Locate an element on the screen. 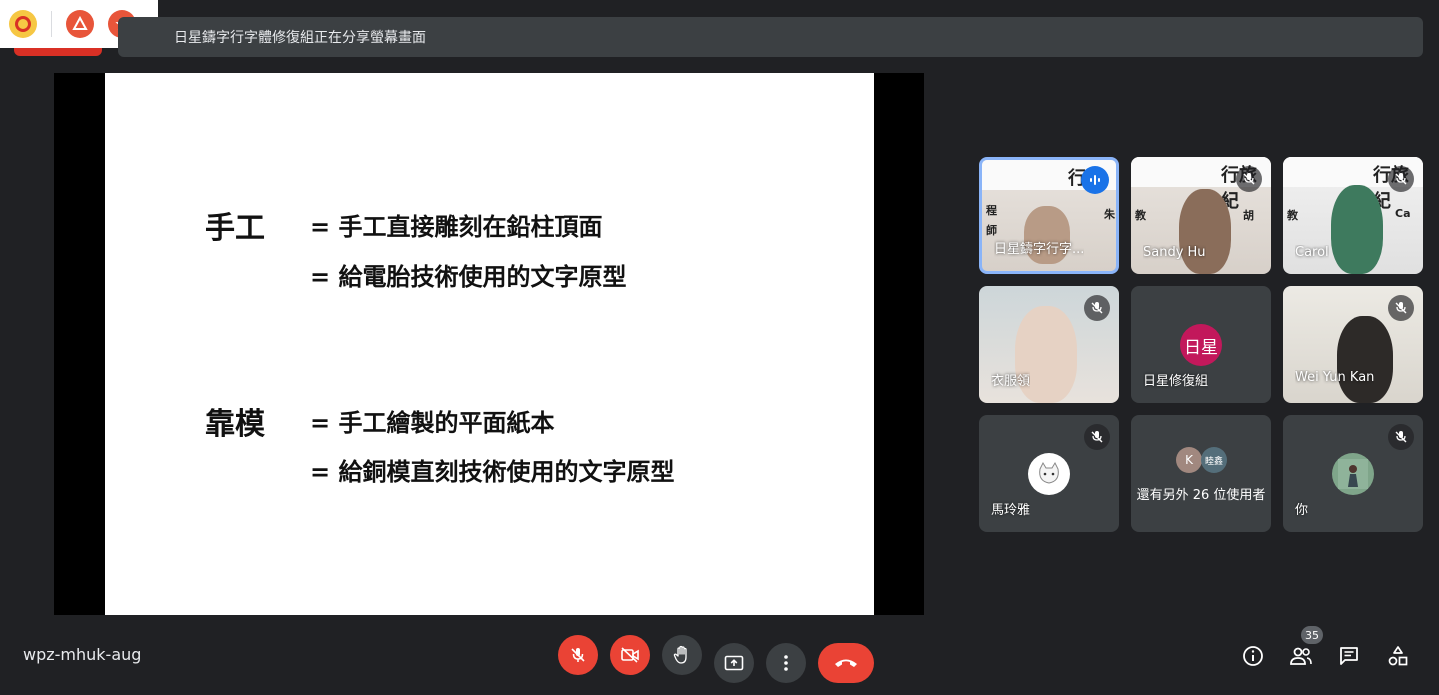 The image size is (1439, 695). hand-icon is located at coordinates (680, 654).